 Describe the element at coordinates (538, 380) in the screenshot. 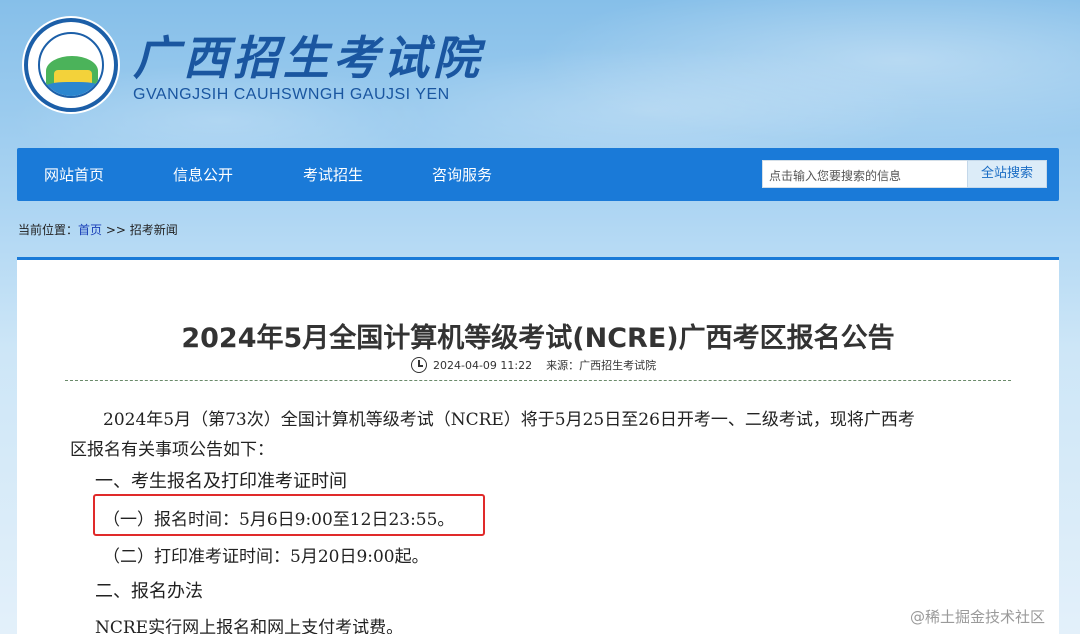

I see `title-divider` at that location.